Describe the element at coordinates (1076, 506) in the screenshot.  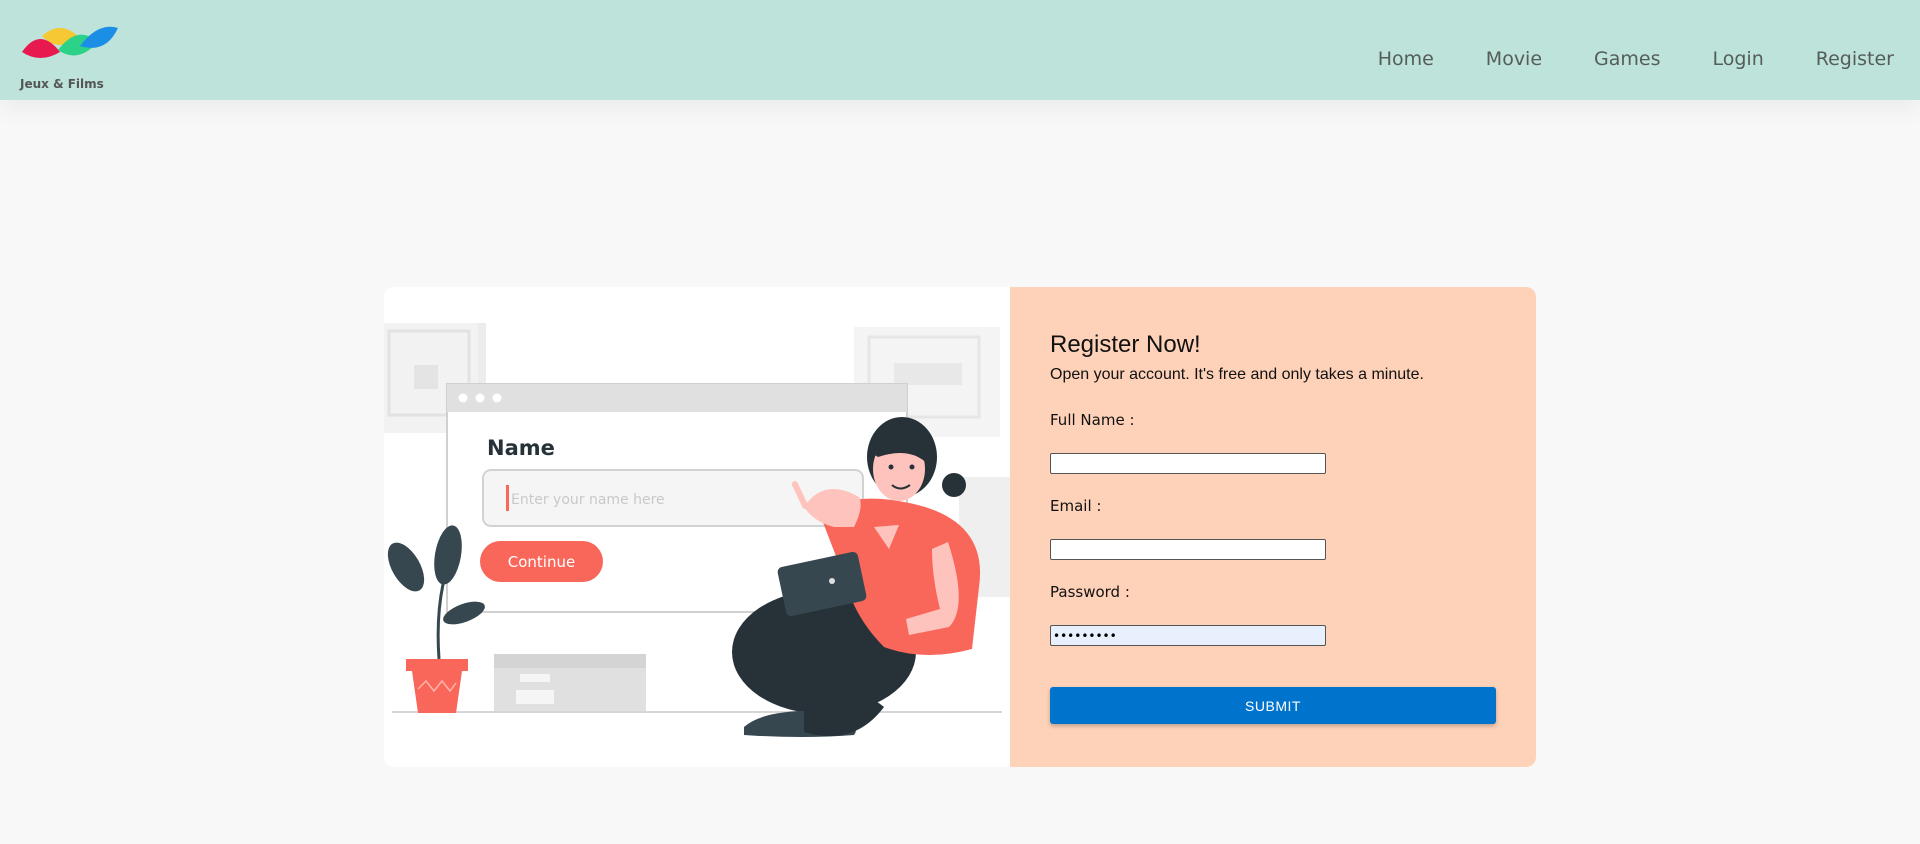
I see `email-label: Email :` at that location.